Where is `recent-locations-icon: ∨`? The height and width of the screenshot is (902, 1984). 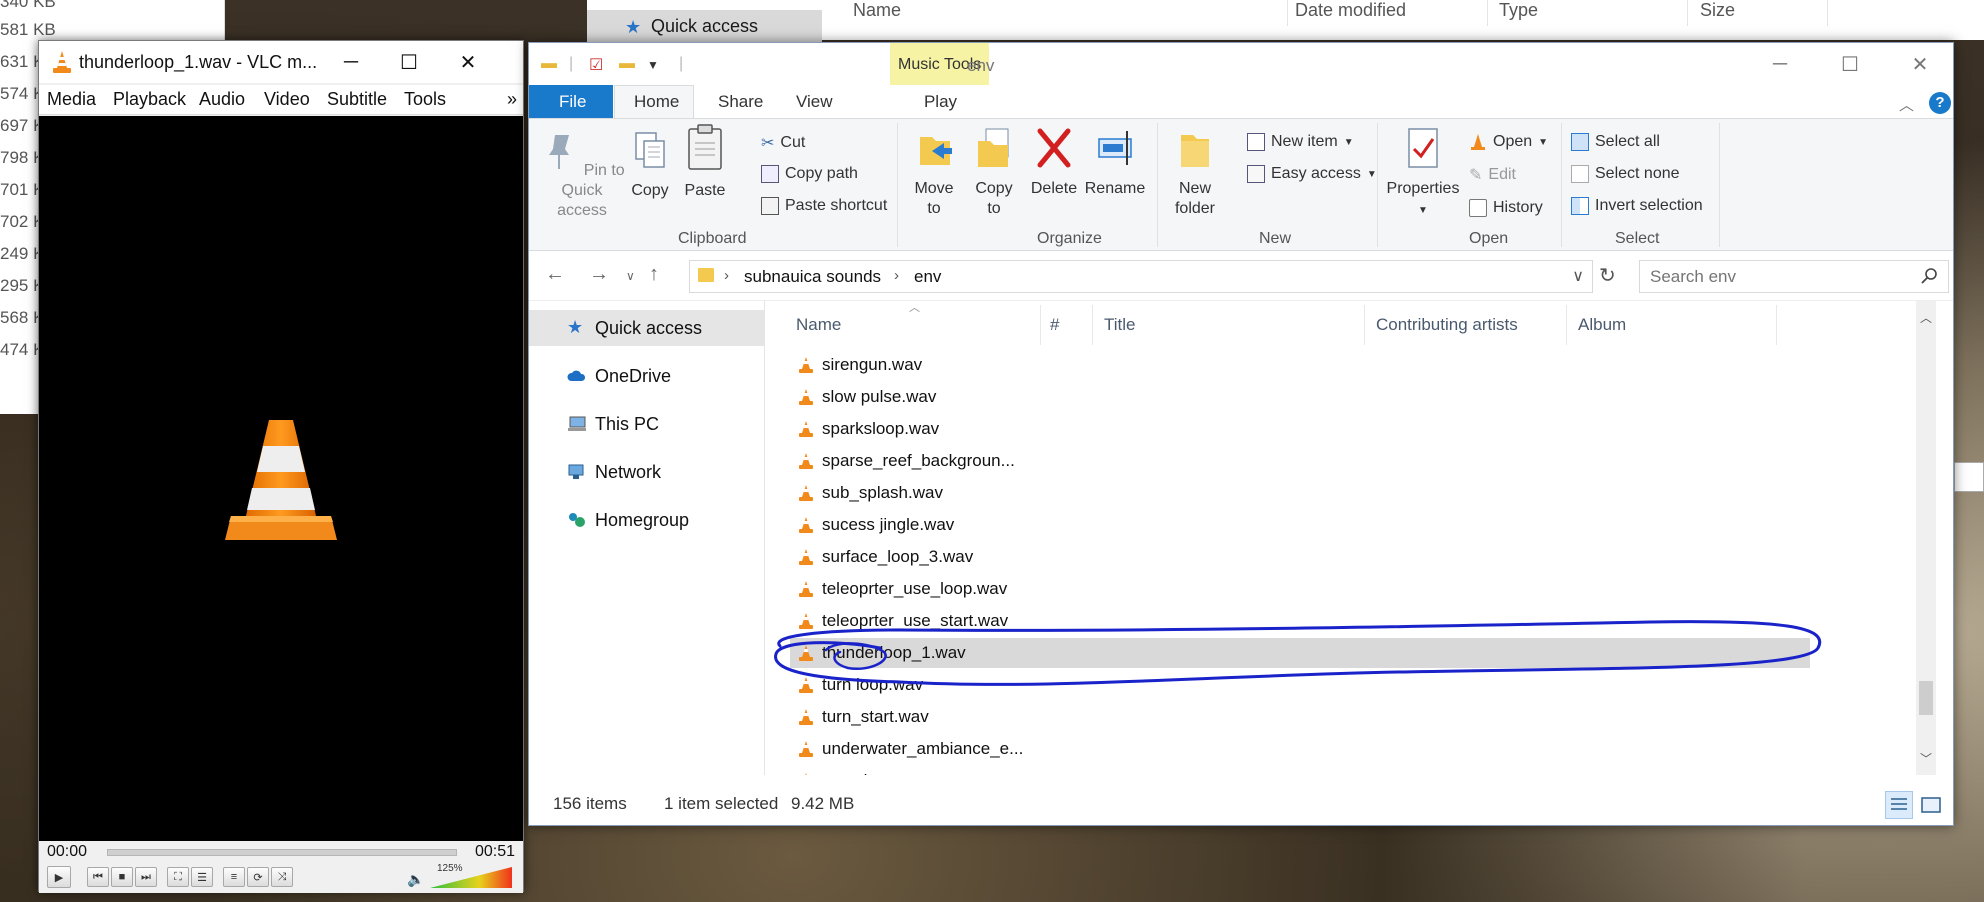 recent-locations-icon: ∨ is located at coordinates (630, 276).